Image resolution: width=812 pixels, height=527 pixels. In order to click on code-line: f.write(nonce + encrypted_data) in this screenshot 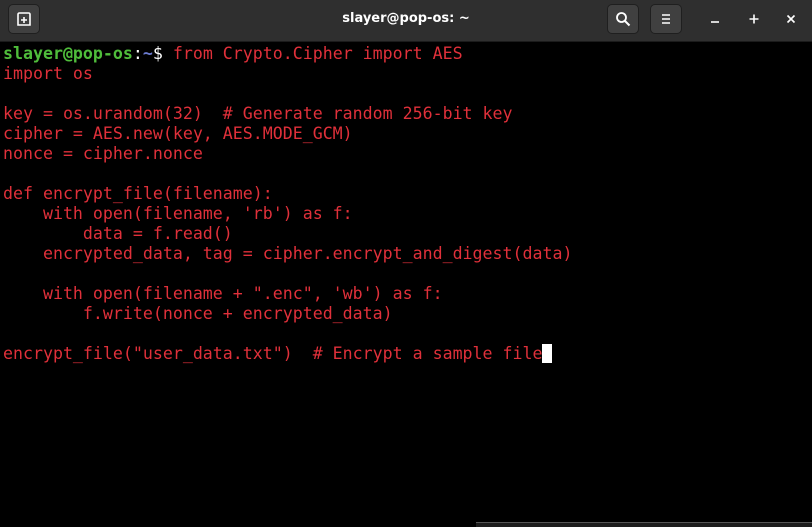, I will do `click(198, 313)`.